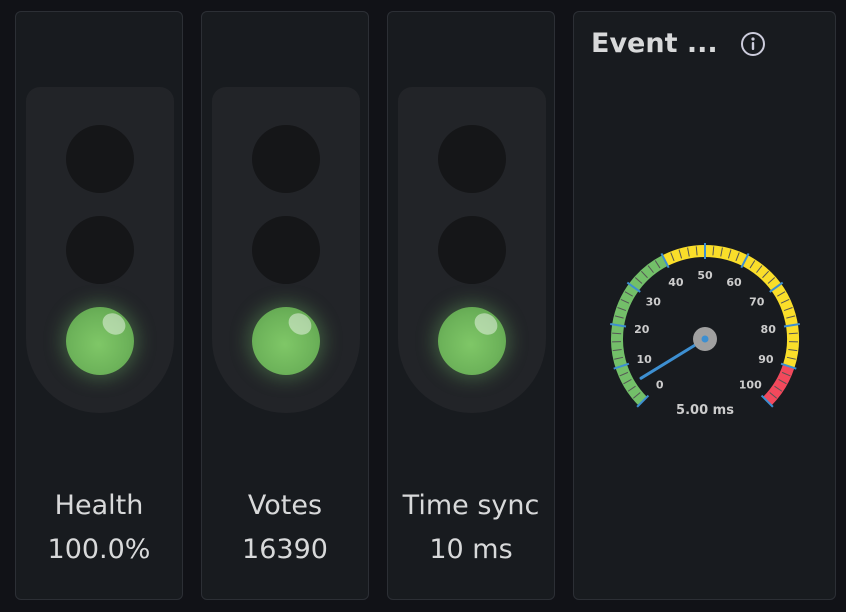 This screenshot has width=846, height=612. I want to click on gauge-tick-label: 80, so click(769, 329).